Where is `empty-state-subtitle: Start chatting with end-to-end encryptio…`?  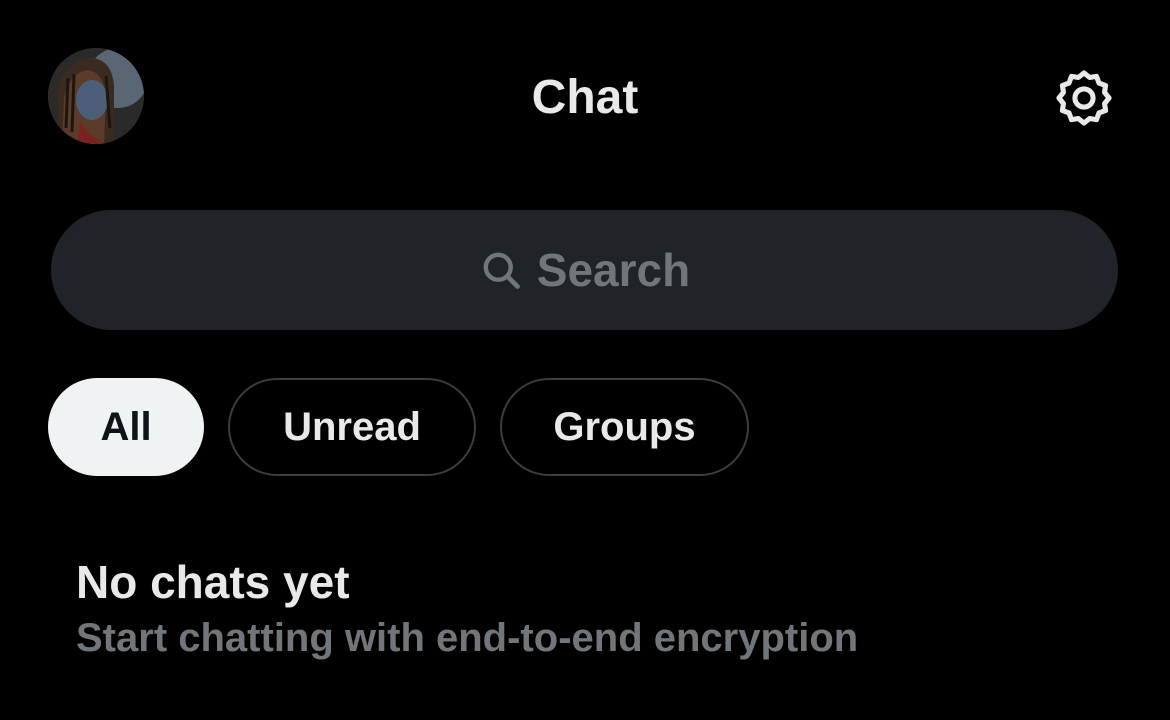 empty-state-subtitle: Start chatting with end-to-end encryptio… is located at coordinates (467, 638).